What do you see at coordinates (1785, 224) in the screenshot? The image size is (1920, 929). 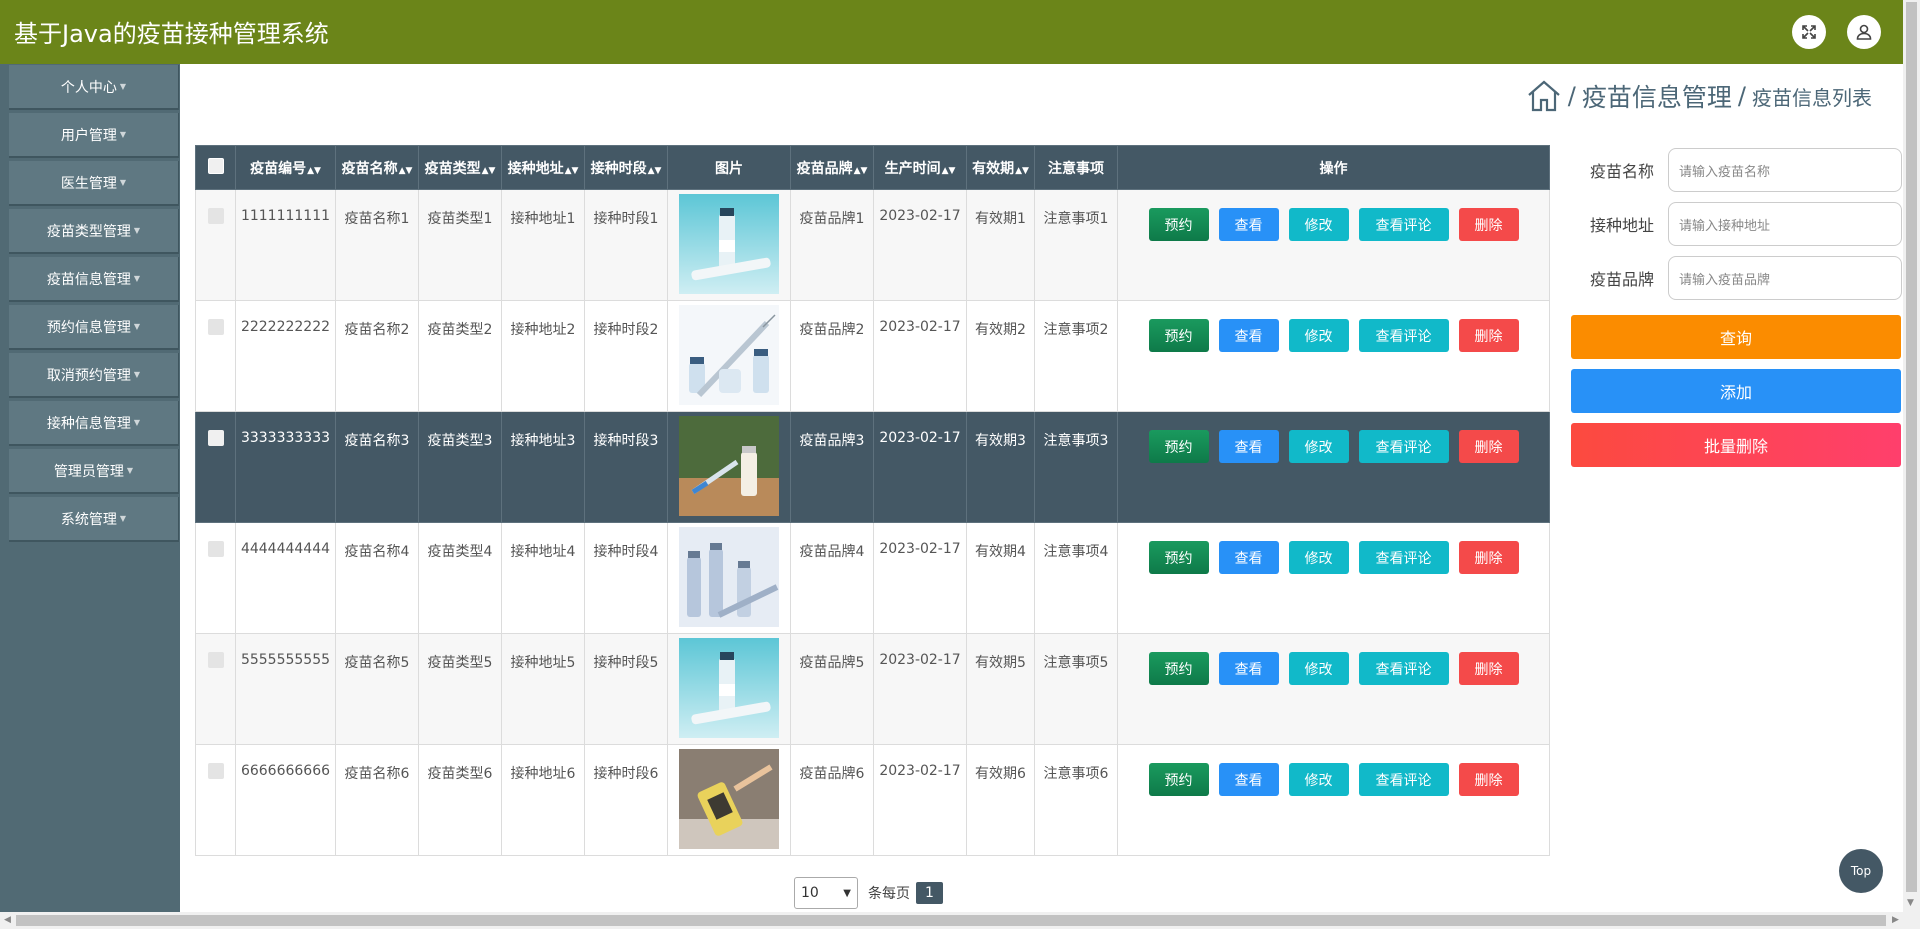 I see `address-input: 请输入接种地址` at bounding box center [1785, 224].